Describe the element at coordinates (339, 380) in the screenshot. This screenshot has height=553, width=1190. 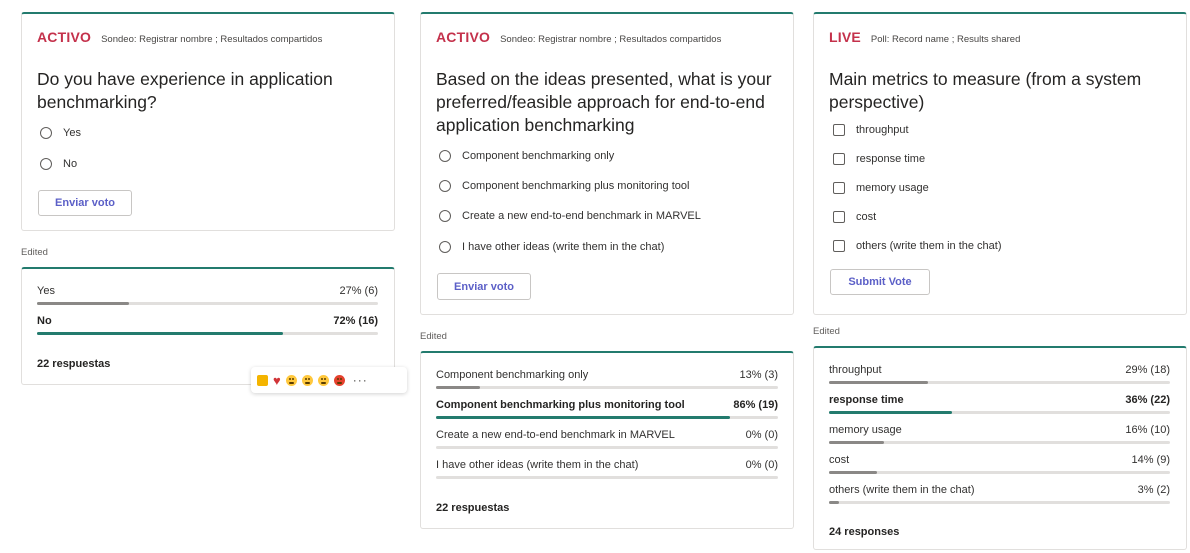
I see `angry-icon` at that location.